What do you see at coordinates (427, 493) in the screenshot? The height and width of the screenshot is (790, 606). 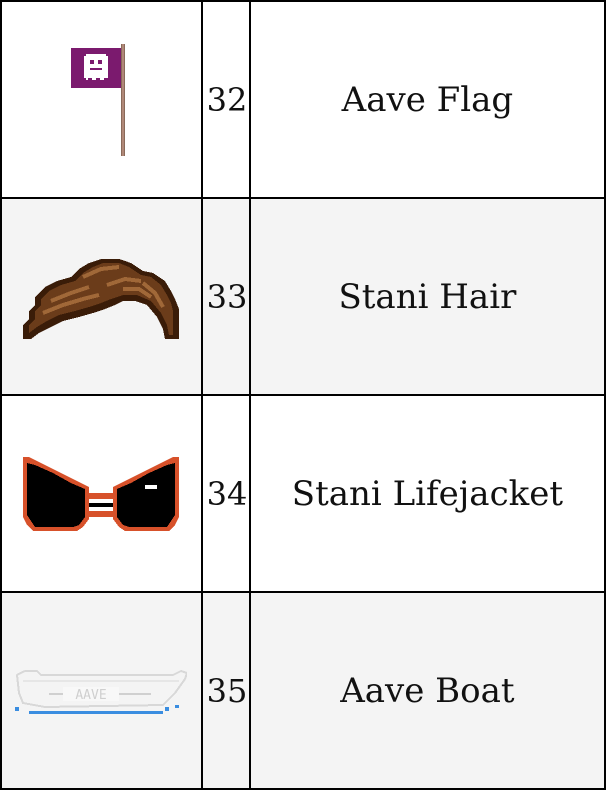 I see `item-name: Stani Lifejacket` at bounding box center [427, 493].